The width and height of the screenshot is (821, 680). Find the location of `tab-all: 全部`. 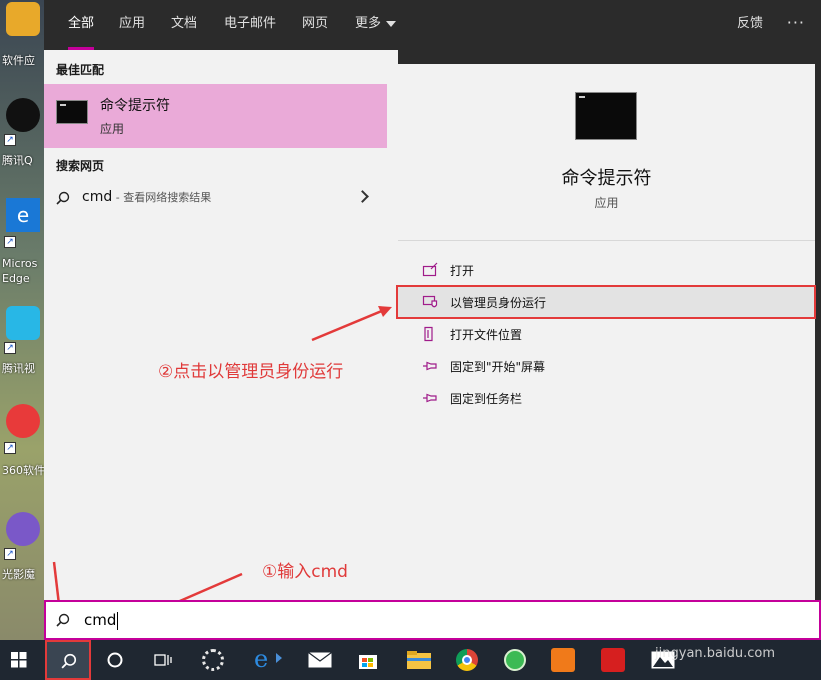

tab-all: 全部 is located at coordinates (81, 25).